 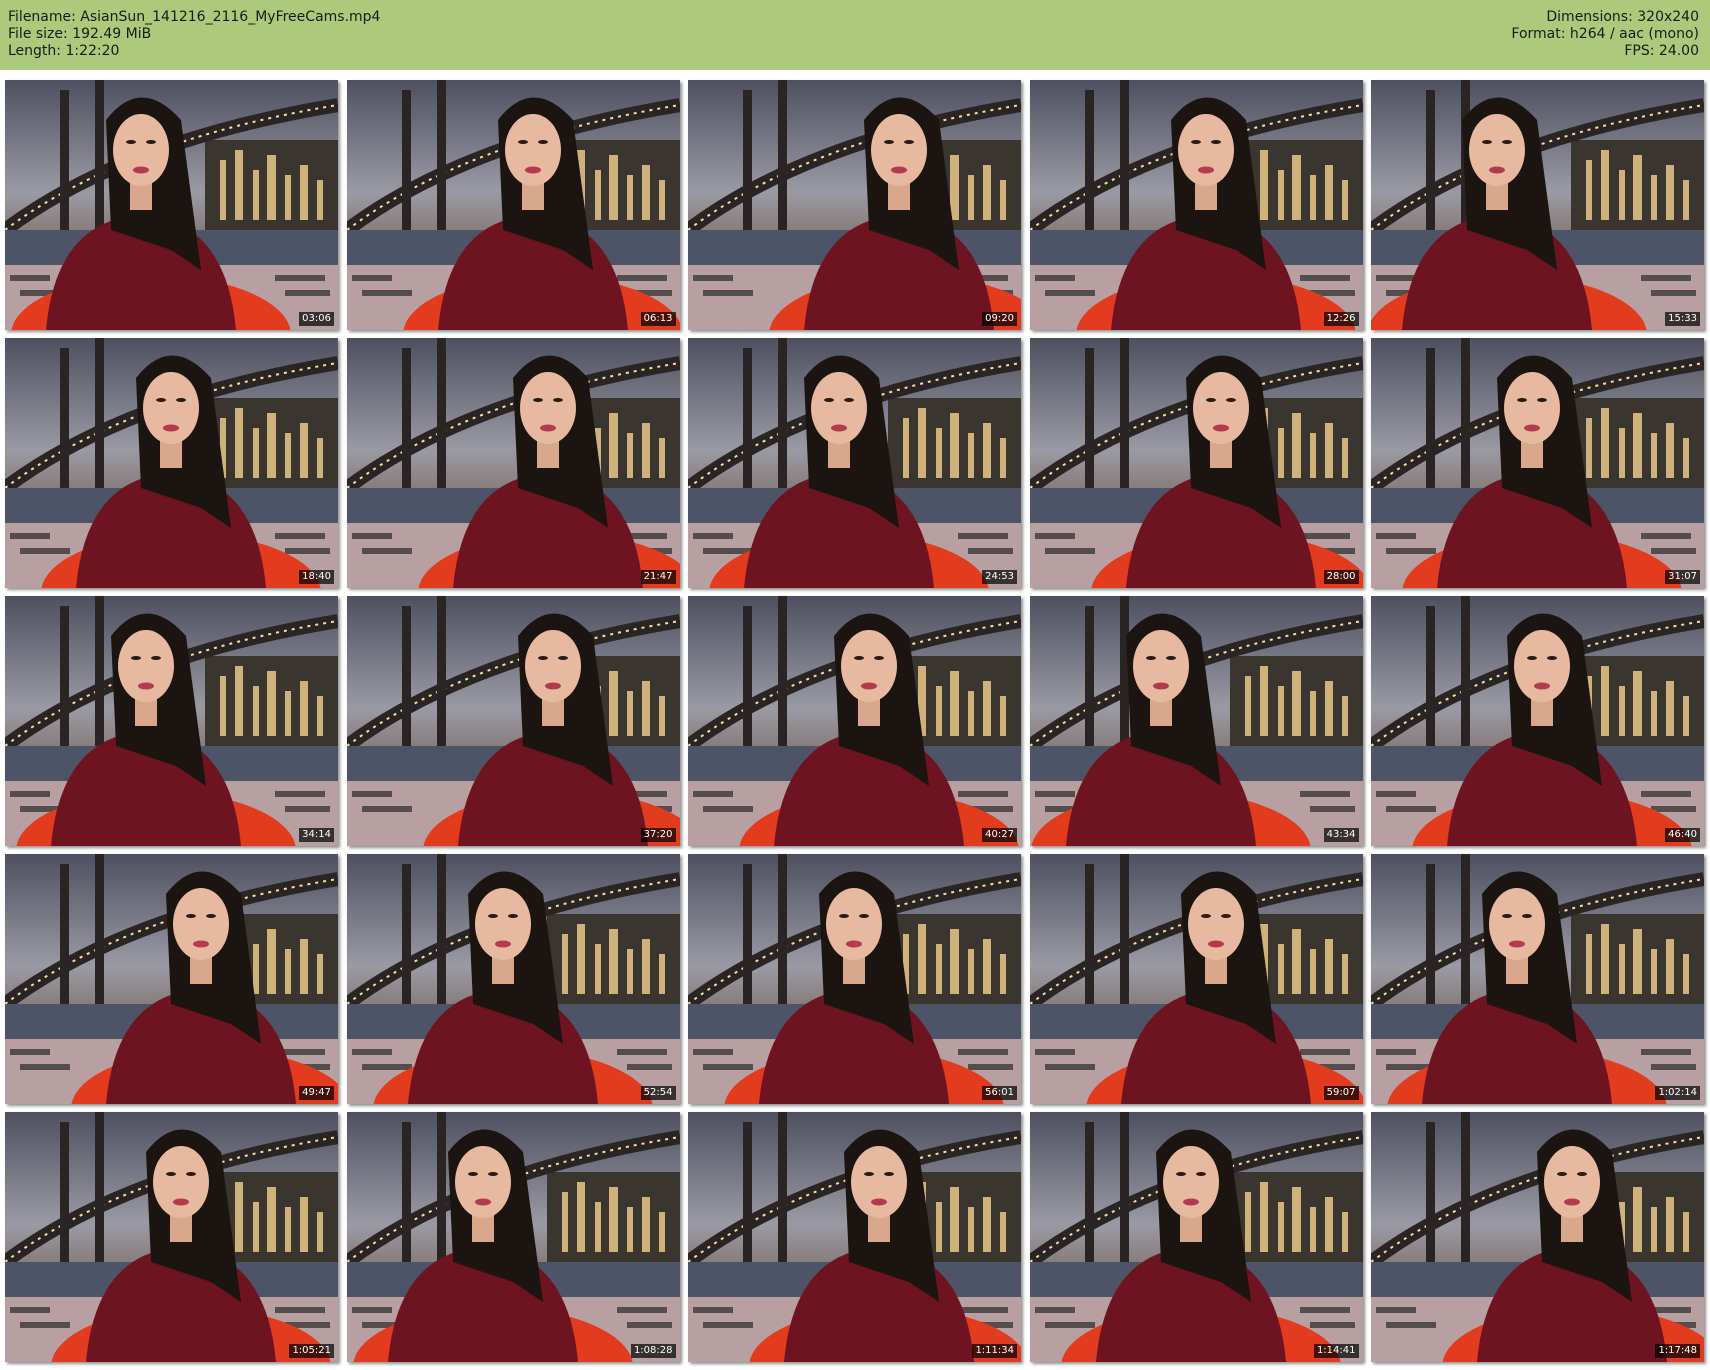 I want to click on video-thumbnail: 1:08:28, so click(x=513, y=1237).